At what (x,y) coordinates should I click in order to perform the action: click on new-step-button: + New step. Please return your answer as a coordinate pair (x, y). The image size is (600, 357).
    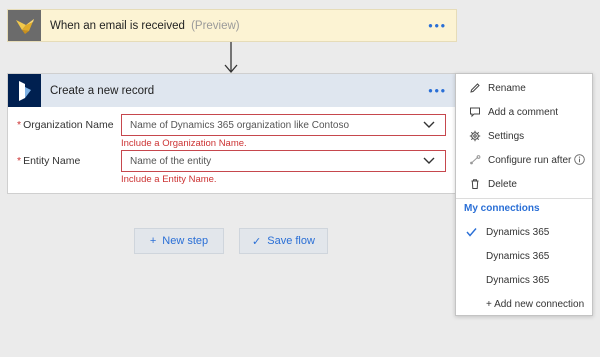
    Looking at the image, I should click on (179, 241).